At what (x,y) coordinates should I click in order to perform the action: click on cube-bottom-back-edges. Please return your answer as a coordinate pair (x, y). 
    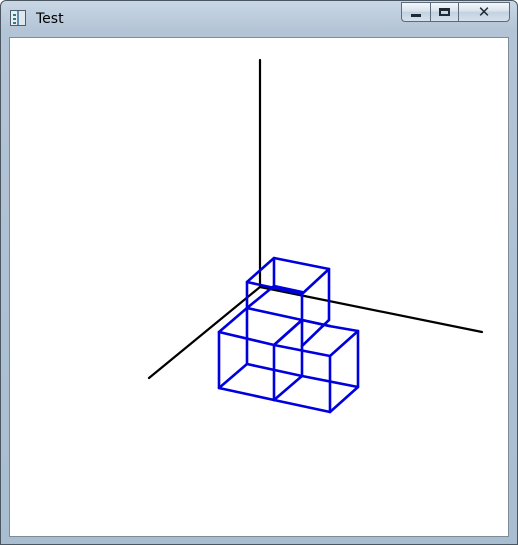
    Looking at the image, I should click on (288, 376).